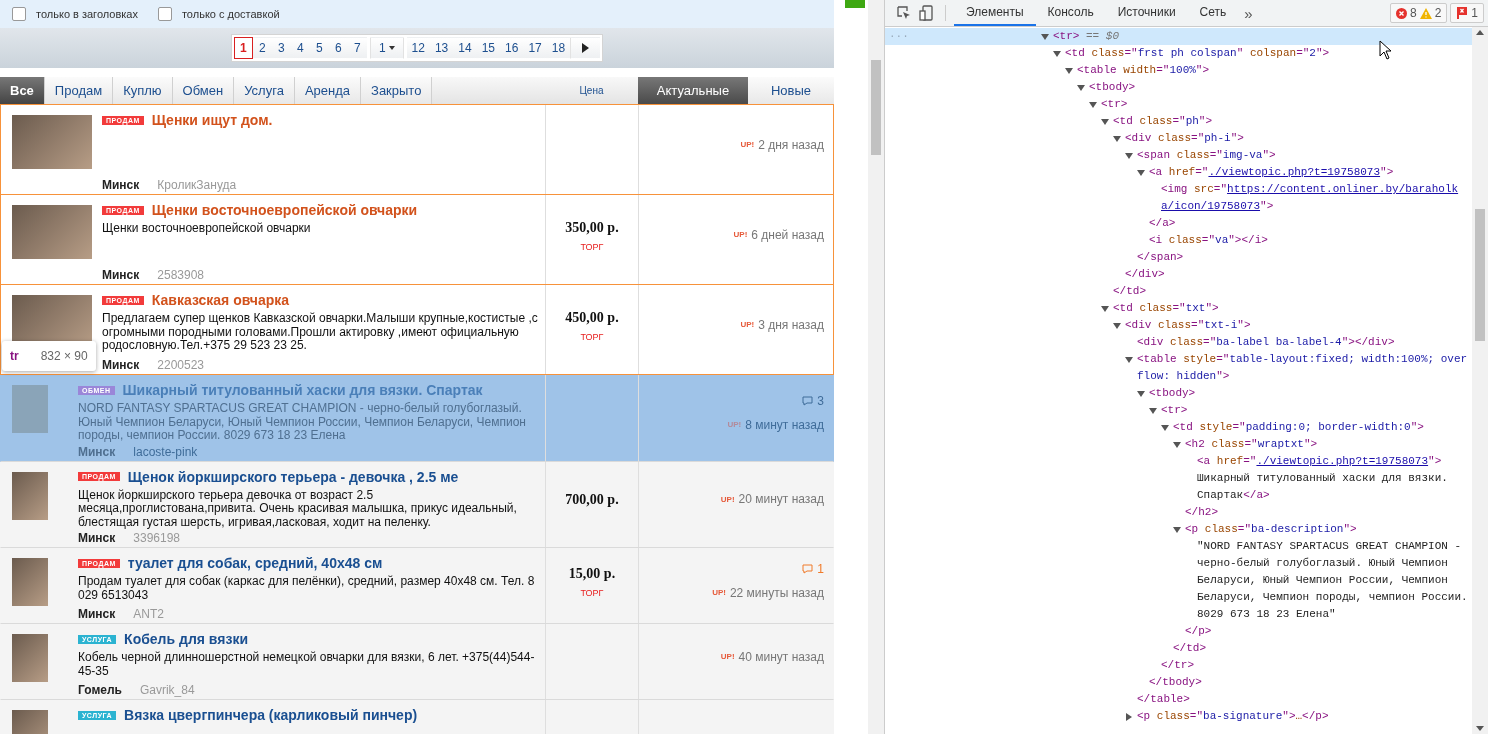  What do you see at coordinates (255, 563) in the screenshot?
I see `listing-title: туалет для собак, средний, 40x48 см` at bounding box center [255, 563].